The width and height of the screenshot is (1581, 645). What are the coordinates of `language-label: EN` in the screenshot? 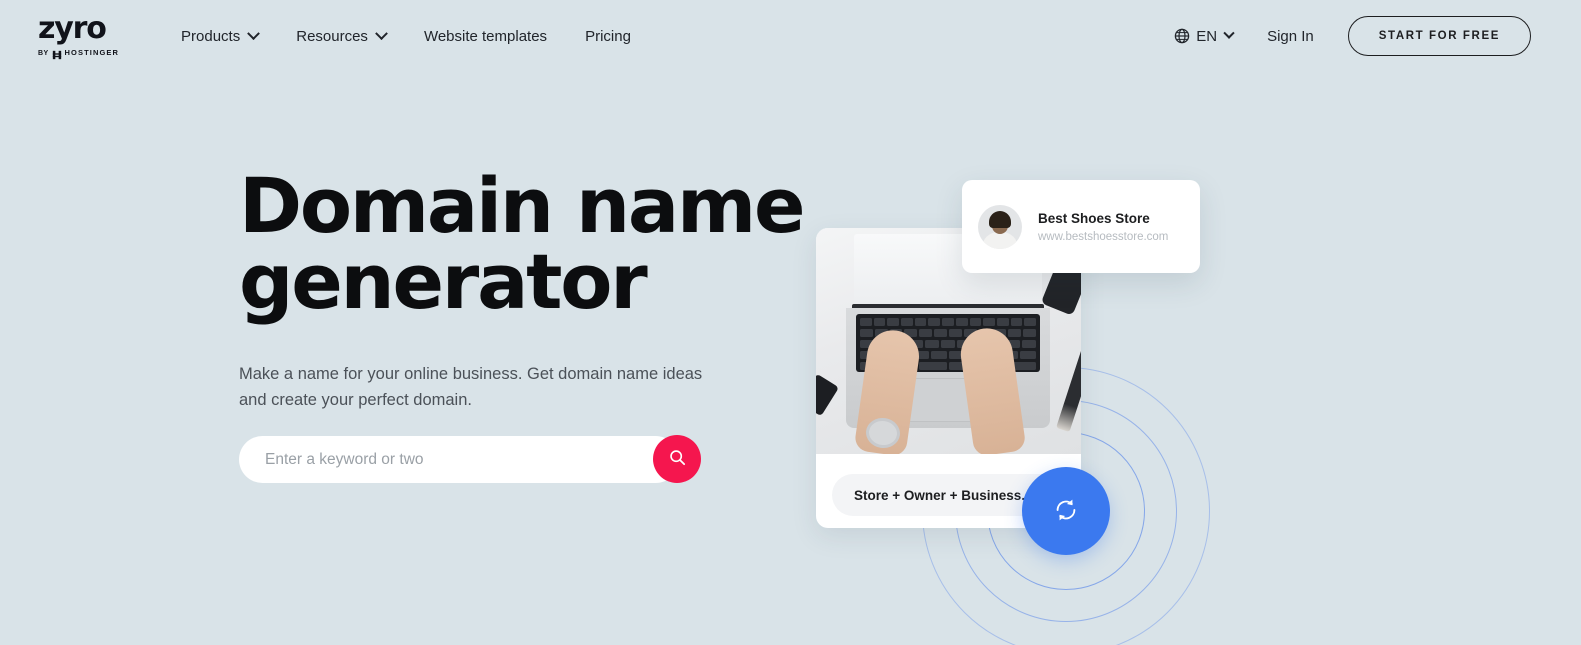 It's located at (1207, 36).